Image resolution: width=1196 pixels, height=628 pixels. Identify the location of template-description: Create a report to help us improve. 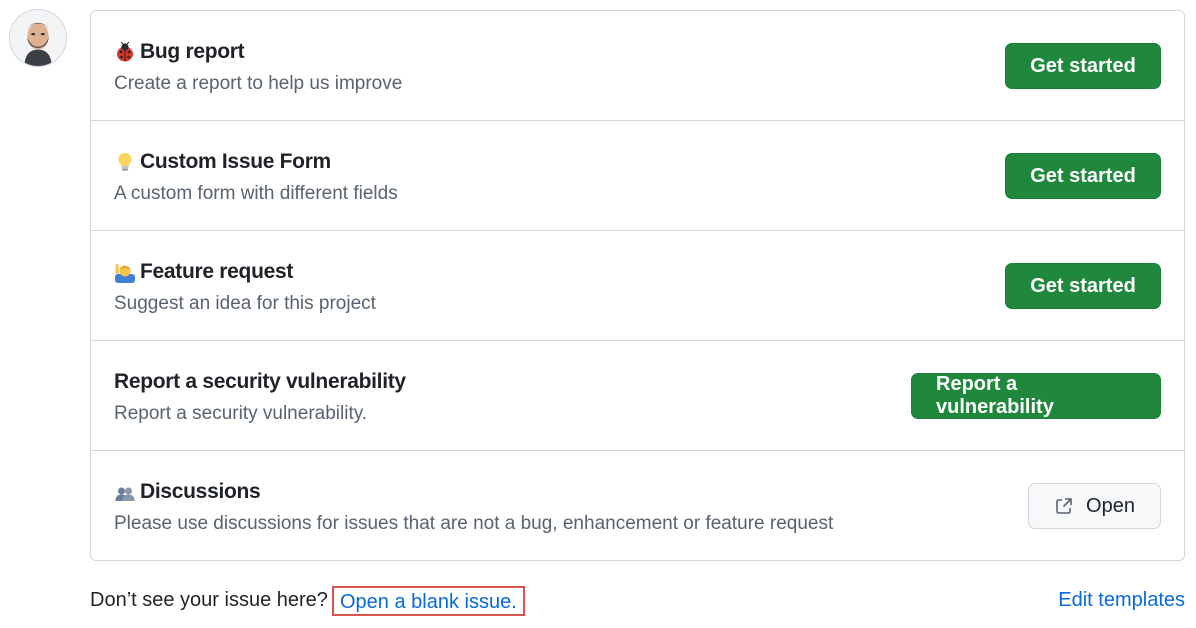
(258, 83).